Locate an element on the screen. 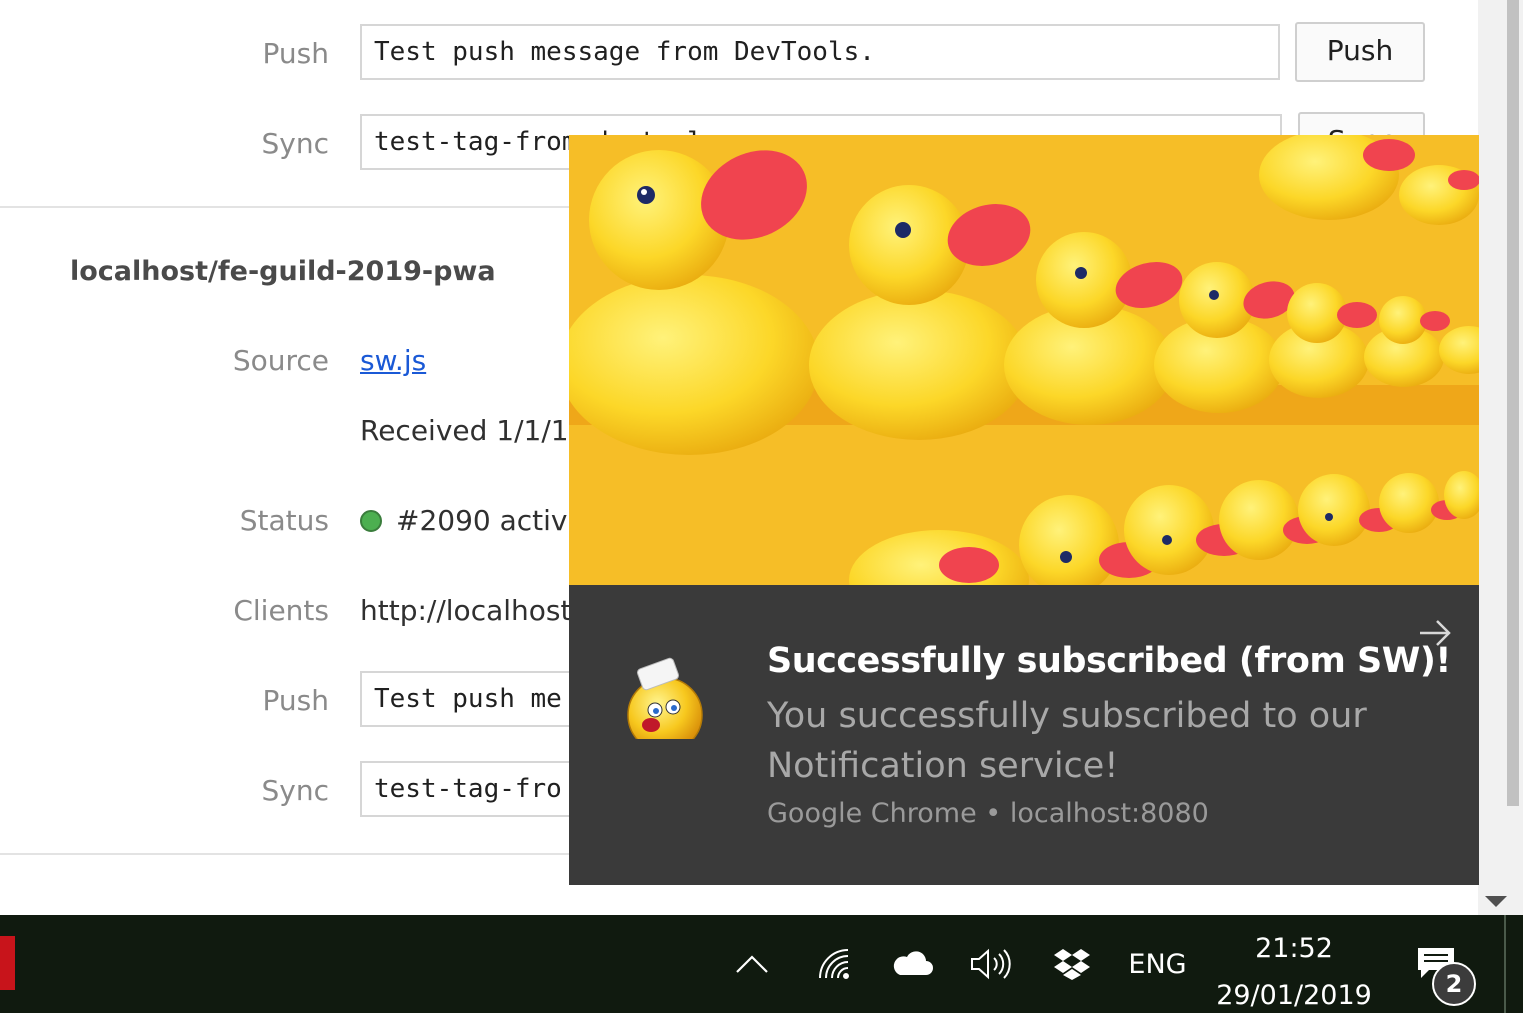  status-text: #2090 activat is located at coordinates (496, 520).